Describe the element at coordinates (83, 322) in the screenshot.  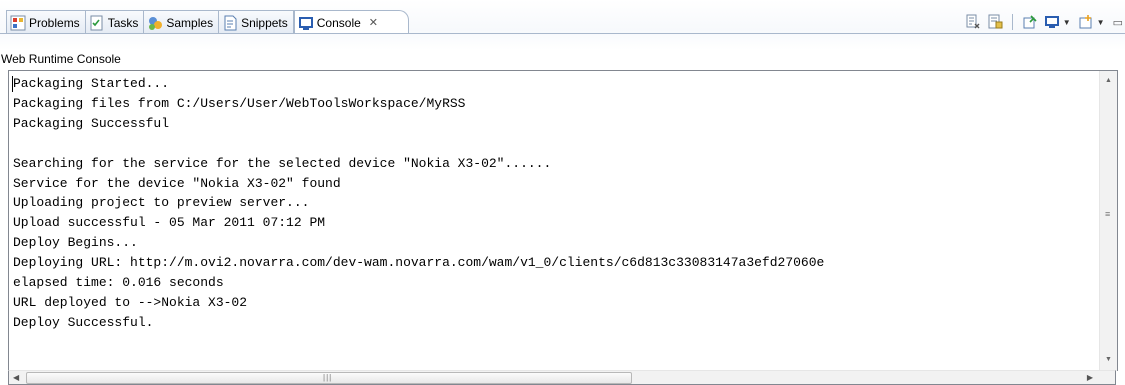
I see `console-line: Deploy Successful.` at that location.